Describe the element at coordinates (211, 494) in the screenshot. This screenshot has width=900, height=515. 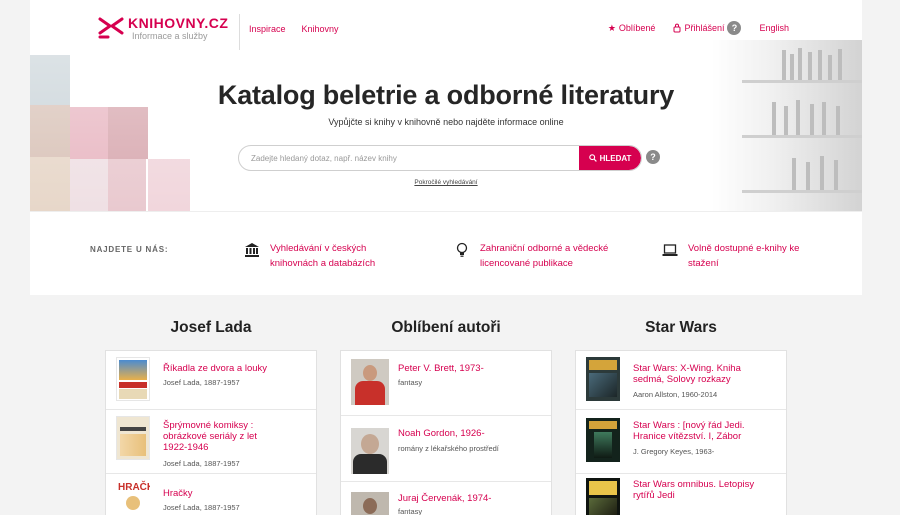
I see `list-item: HRAČKY Hračky Josef Lada, 1887-1957` at that location.